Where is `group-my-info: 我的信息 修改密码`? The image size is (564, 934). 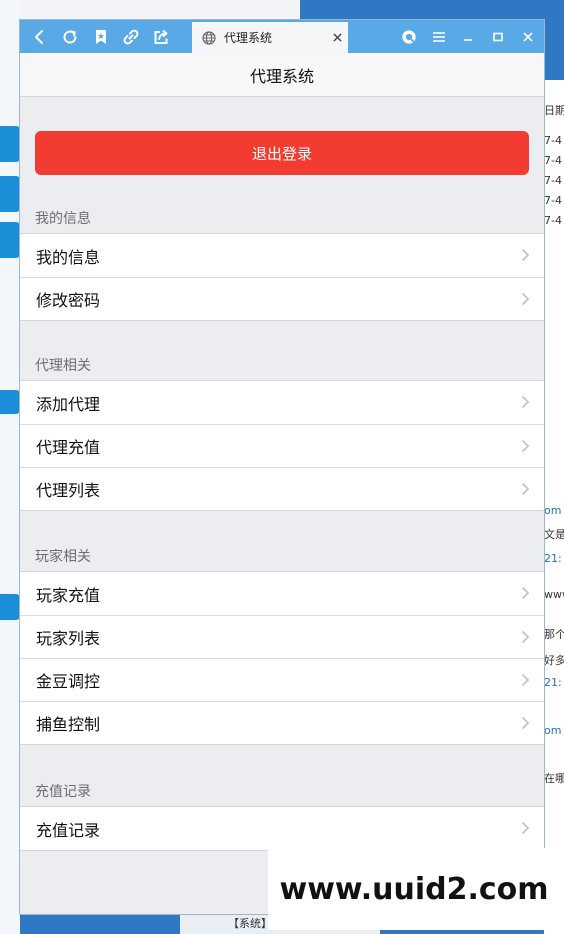 group-my-info: 我的信息 修改密码 is located at coordinates (282, 277).